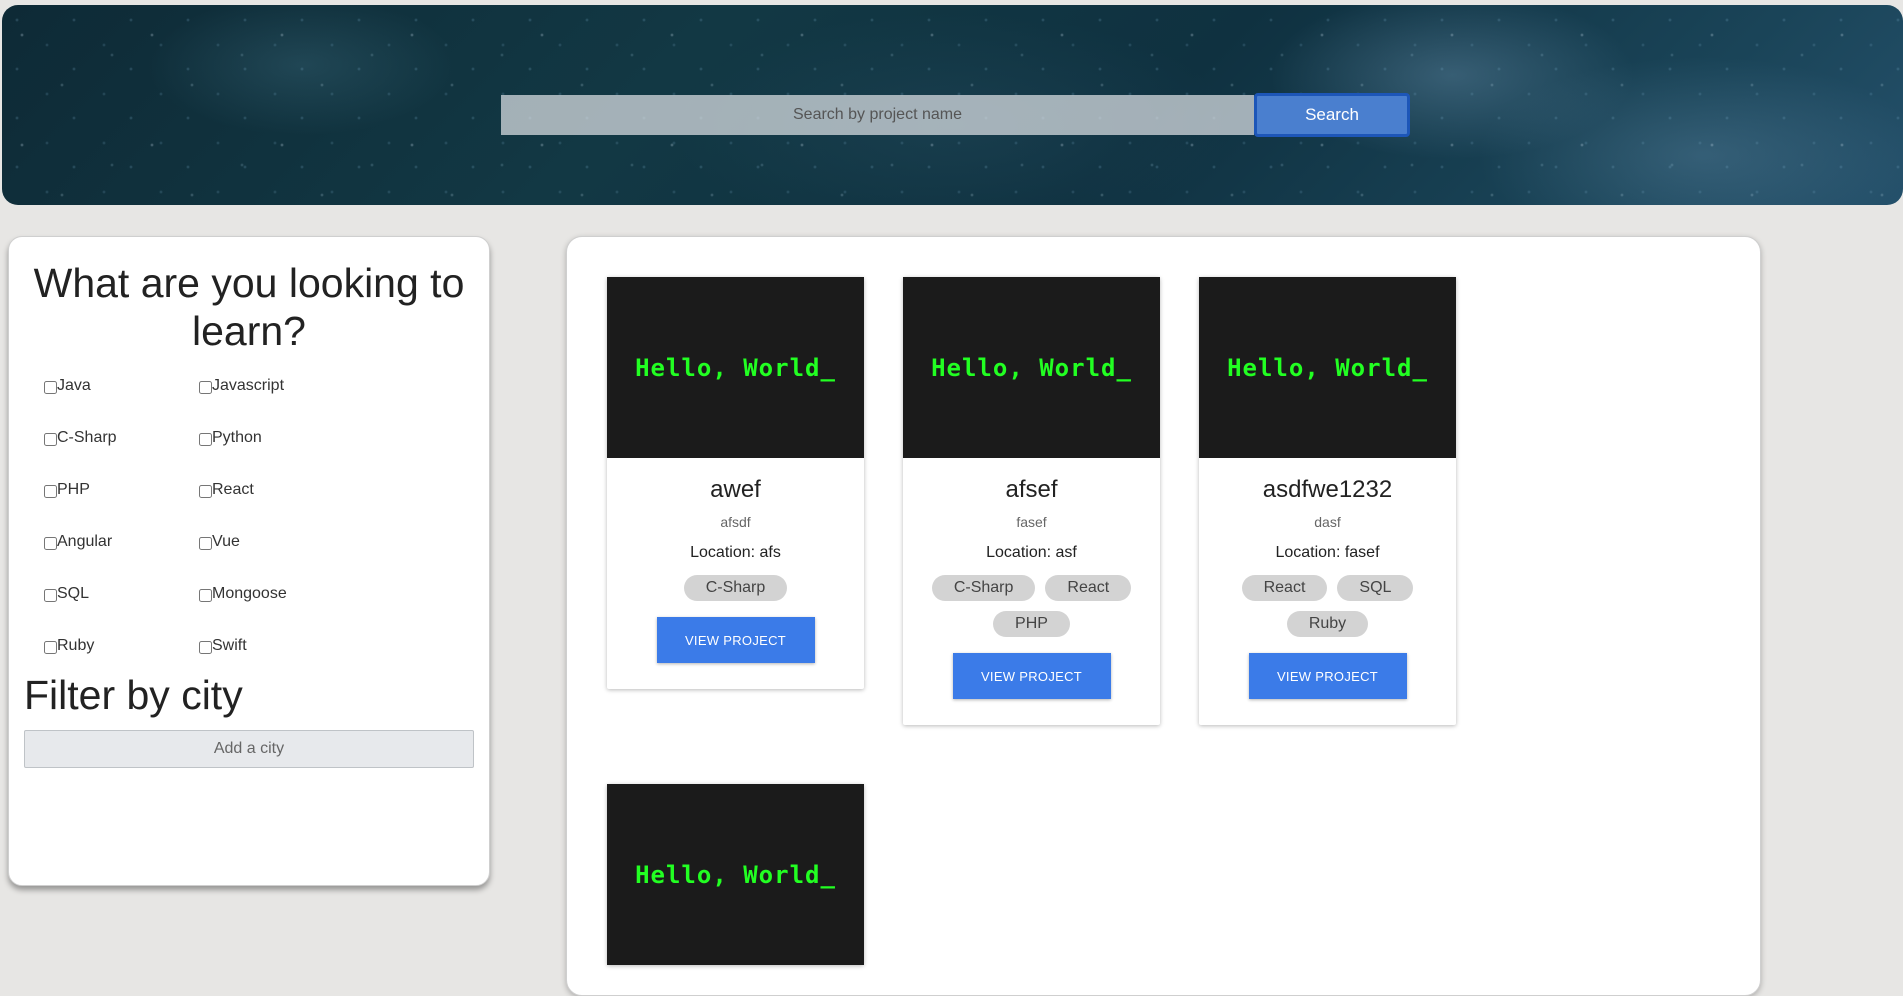 The width and height of the screenshot is (1903, 996). I want to click on language-option: Python, so click(276, 455).